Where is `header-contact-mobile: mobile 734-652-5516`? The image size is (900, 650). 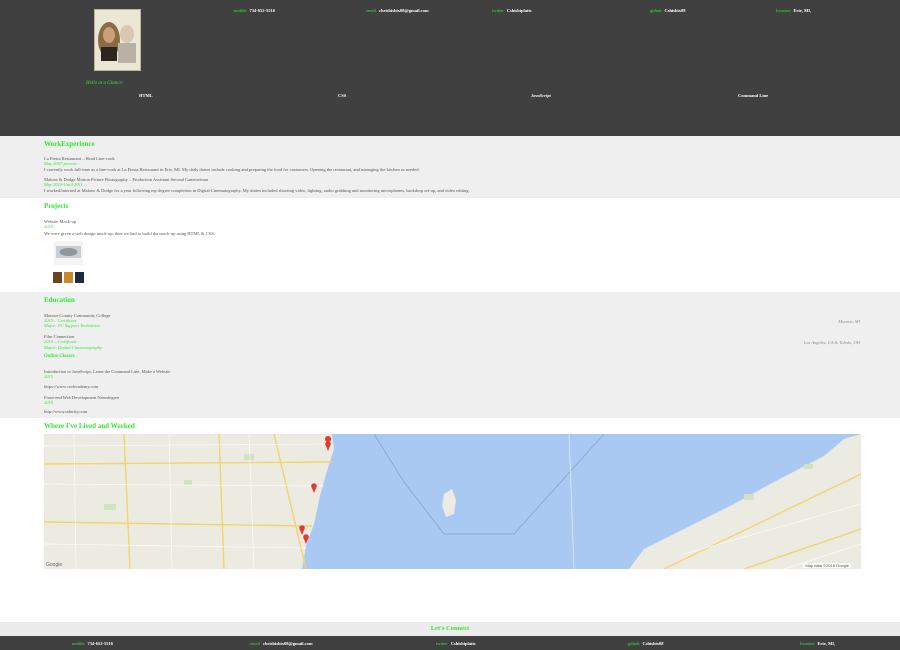
header-contact-mobile: mobile 734-652-5516 is located at coordinates (254, 10).